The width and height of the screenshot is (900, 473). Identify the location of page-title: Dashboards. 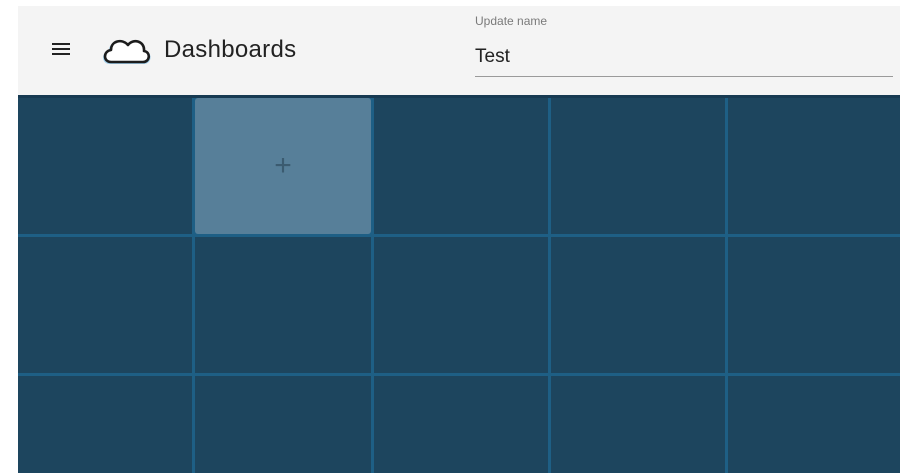
(230, 49).